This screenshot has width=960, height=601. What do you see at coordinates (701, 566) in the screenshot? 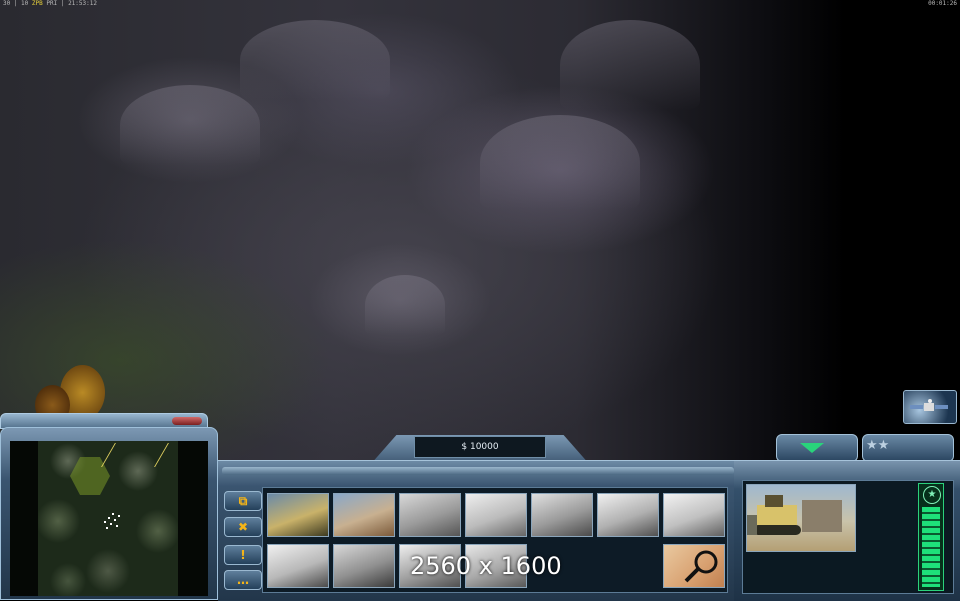
I see `magnifier-sell-icon` at bounding box center [701, 566].